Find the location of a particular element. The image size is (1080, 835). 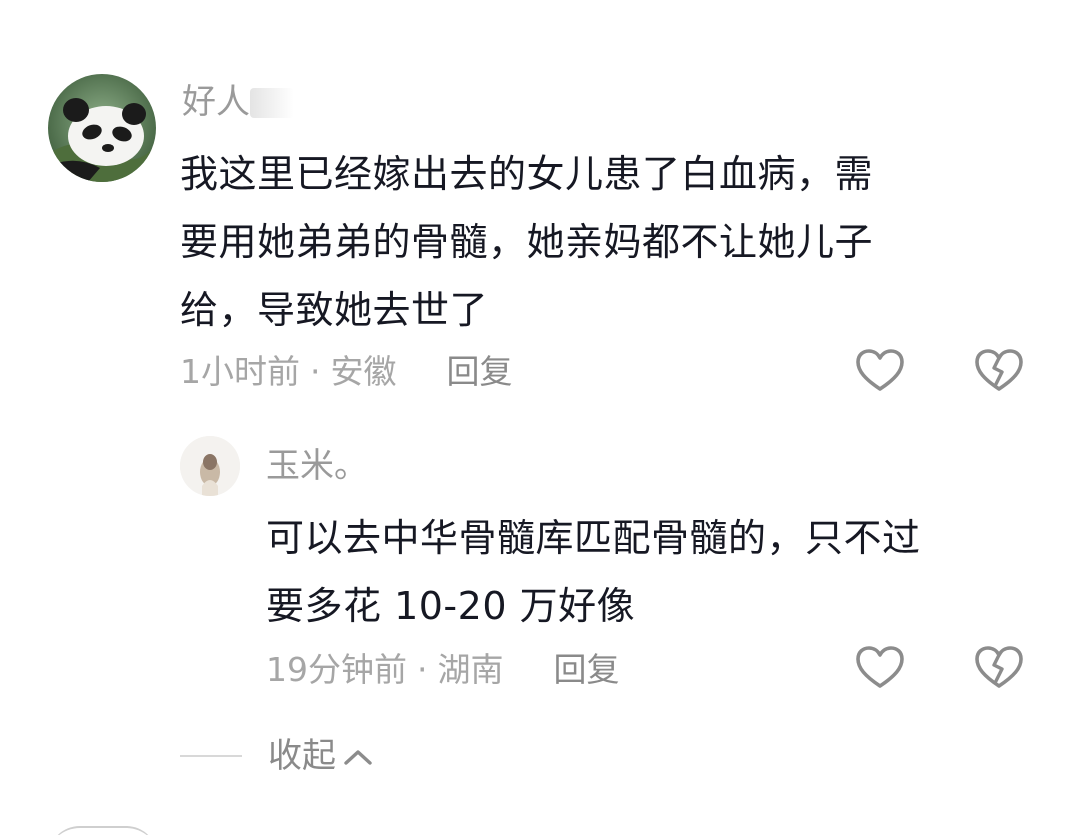

reply-time: 19分钟前 is located at coordinates (336, 669).